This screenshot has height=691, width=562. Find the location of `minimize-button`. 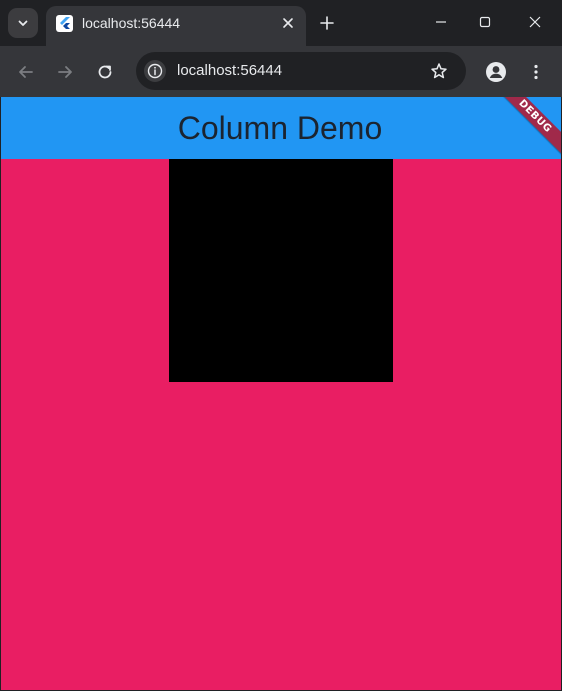

minimize-button is located at coordinates (441, 22).